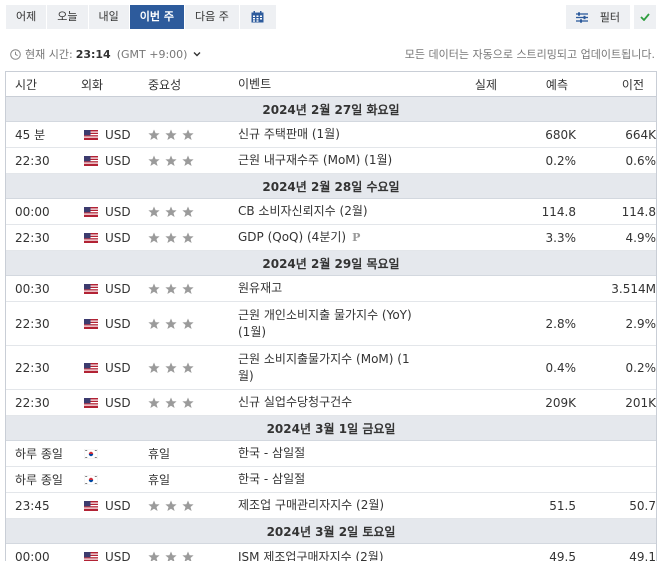 The width and height of the screenshot is (662, 561). I want to click on calendar-icon, so click(257, 17).